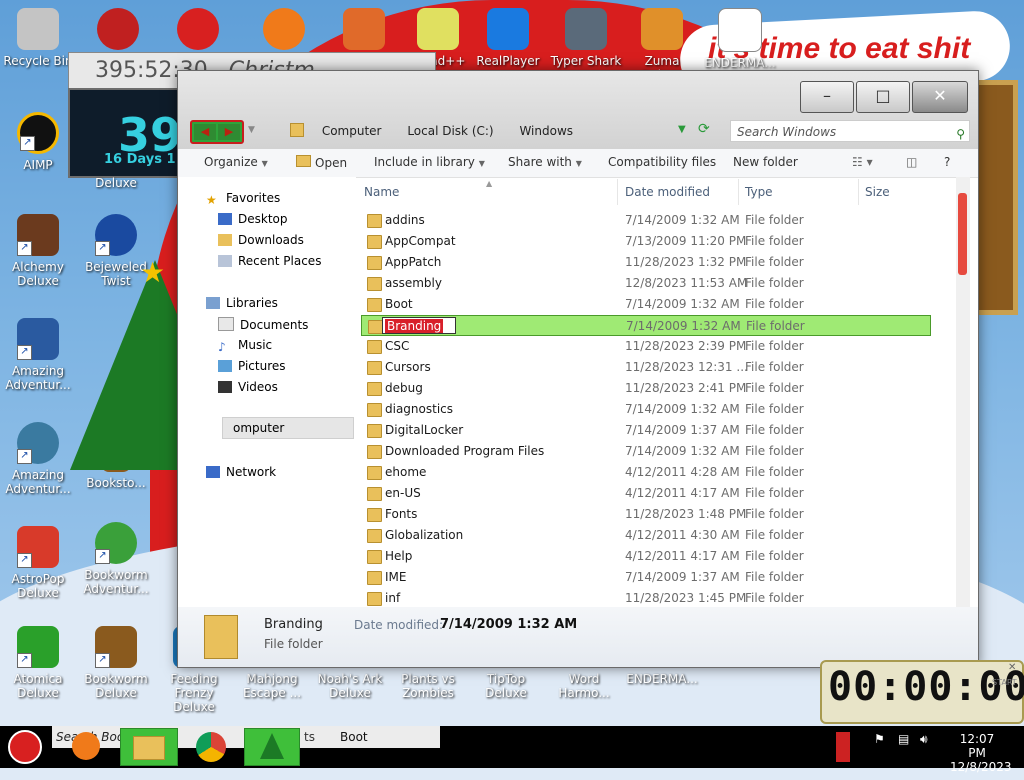 The width and height of the screenshot is (1024, 780). I want to click on table-row: en-US 4/12/2011 4:17 AM File folder, so click(646, 493).